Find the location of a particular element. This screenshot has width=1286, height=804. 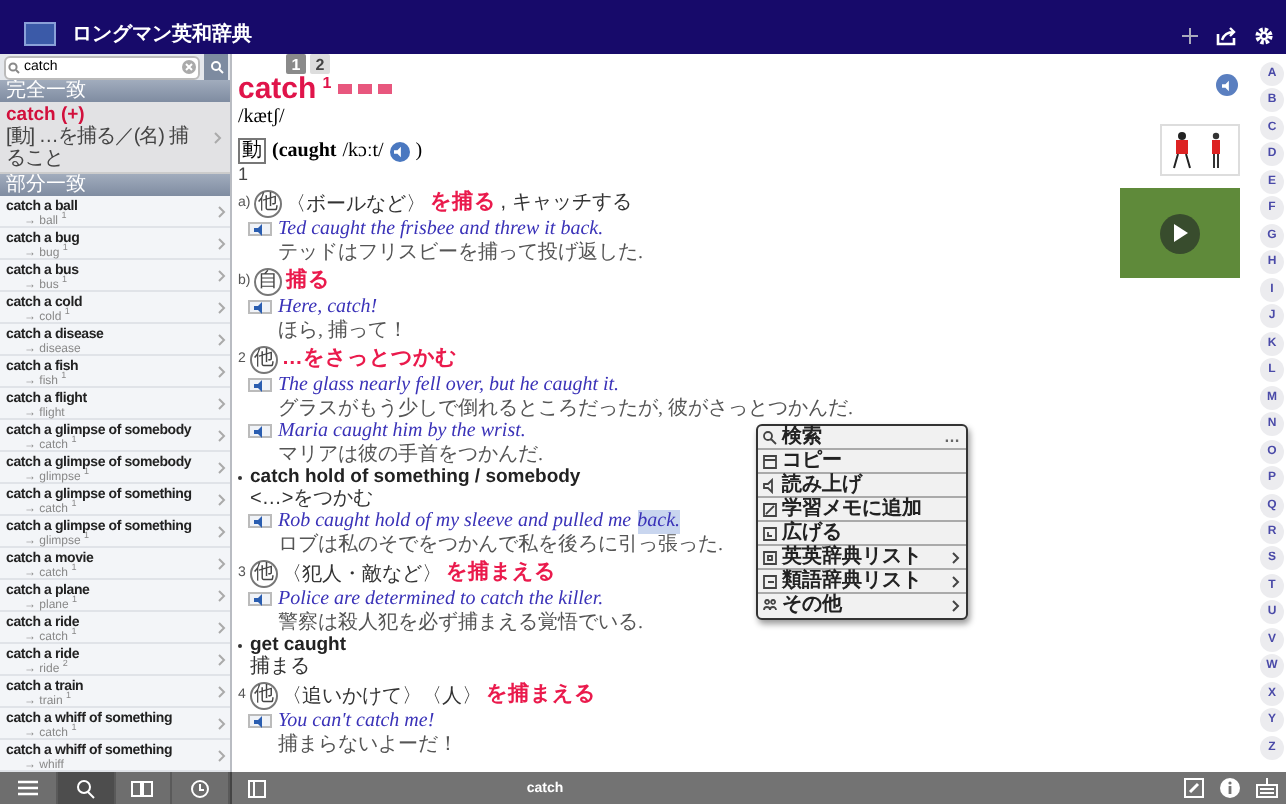

menu-icon is located at coordinates (27, 787).